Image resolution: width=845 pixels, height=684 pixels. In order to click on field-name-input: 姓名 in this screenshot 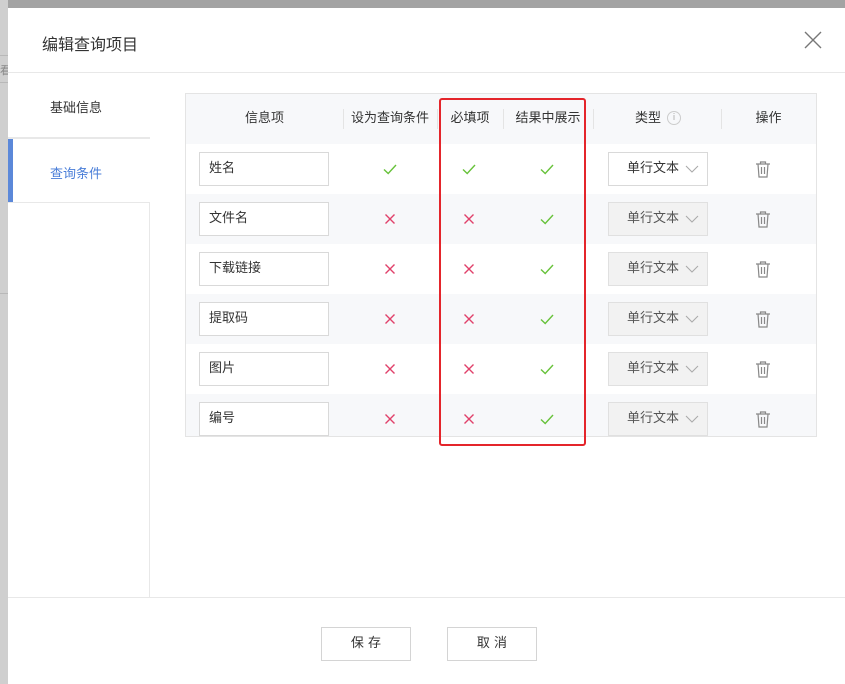, I will do `click(264, 169)`.